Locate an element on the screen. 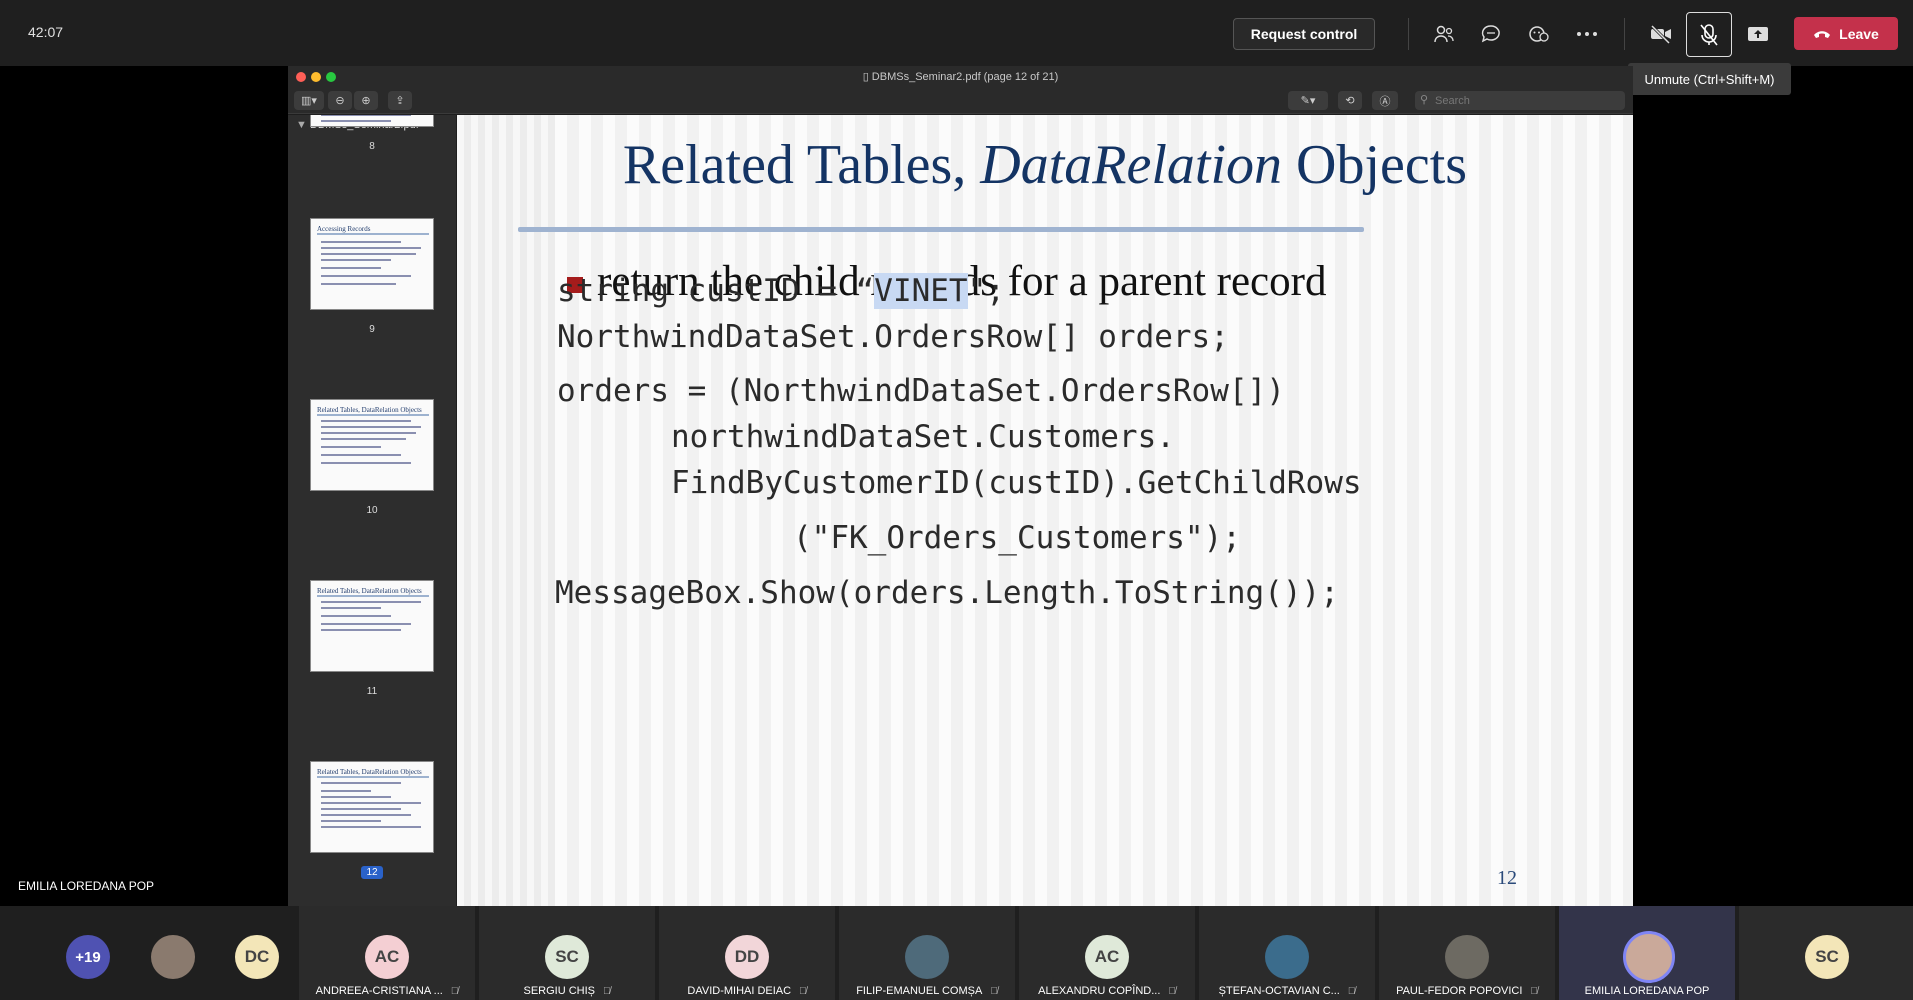 This screenshot has height=1000, width=1913. participant-name: FILIP-EMANUEL COMȘA 🎙̸ is located at coordinates (927, 991).